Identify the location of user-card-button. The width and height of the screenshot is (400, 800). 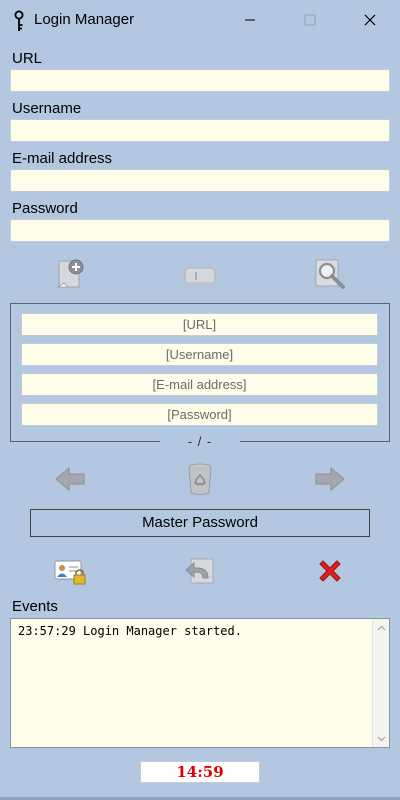
(70, 571).